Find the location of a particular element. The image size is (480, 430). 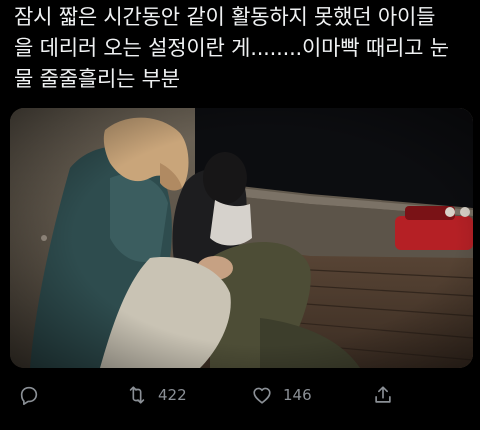

retweet-icon is located at coordinates (137, 395).